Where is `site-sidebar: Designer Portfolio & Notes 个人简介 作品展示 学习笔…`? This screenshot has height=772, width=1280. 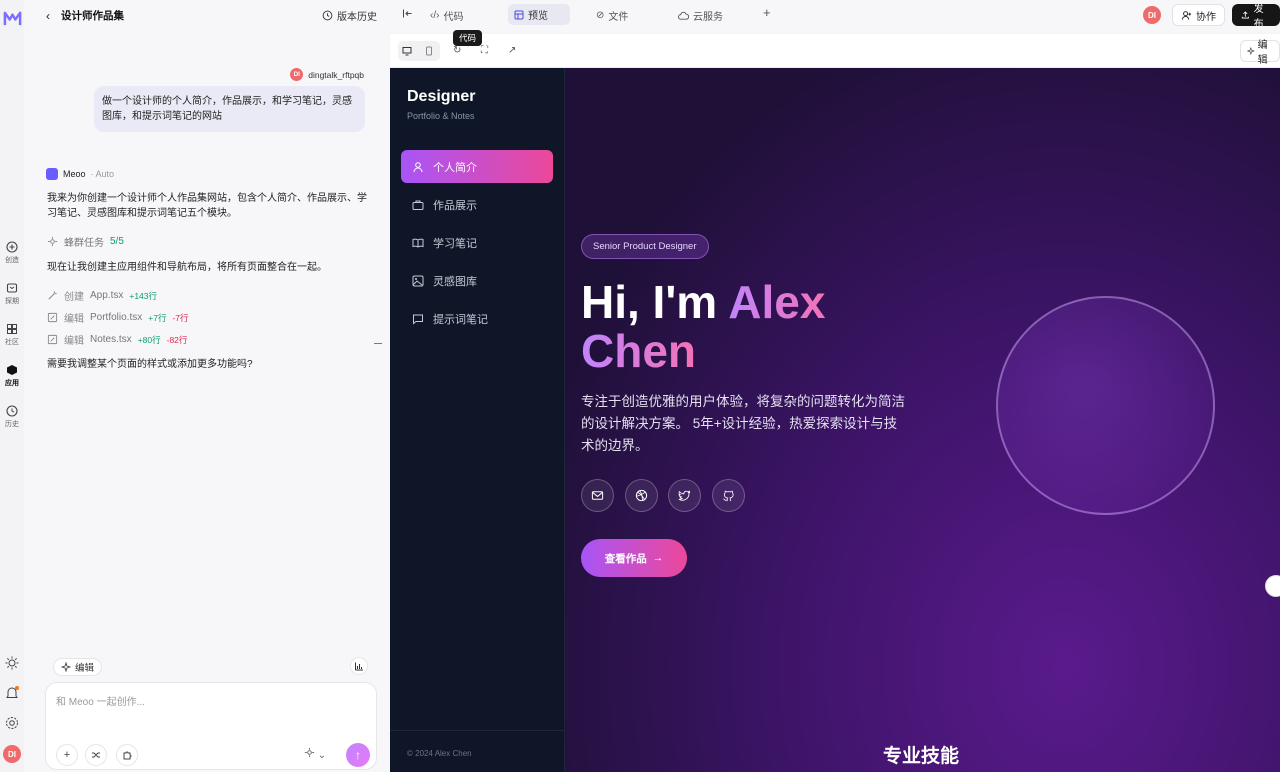
site-sidebar: Designer Portfolio & Notes 个人简介 作品展示 学习笔… is located at coordinates (477, 420).